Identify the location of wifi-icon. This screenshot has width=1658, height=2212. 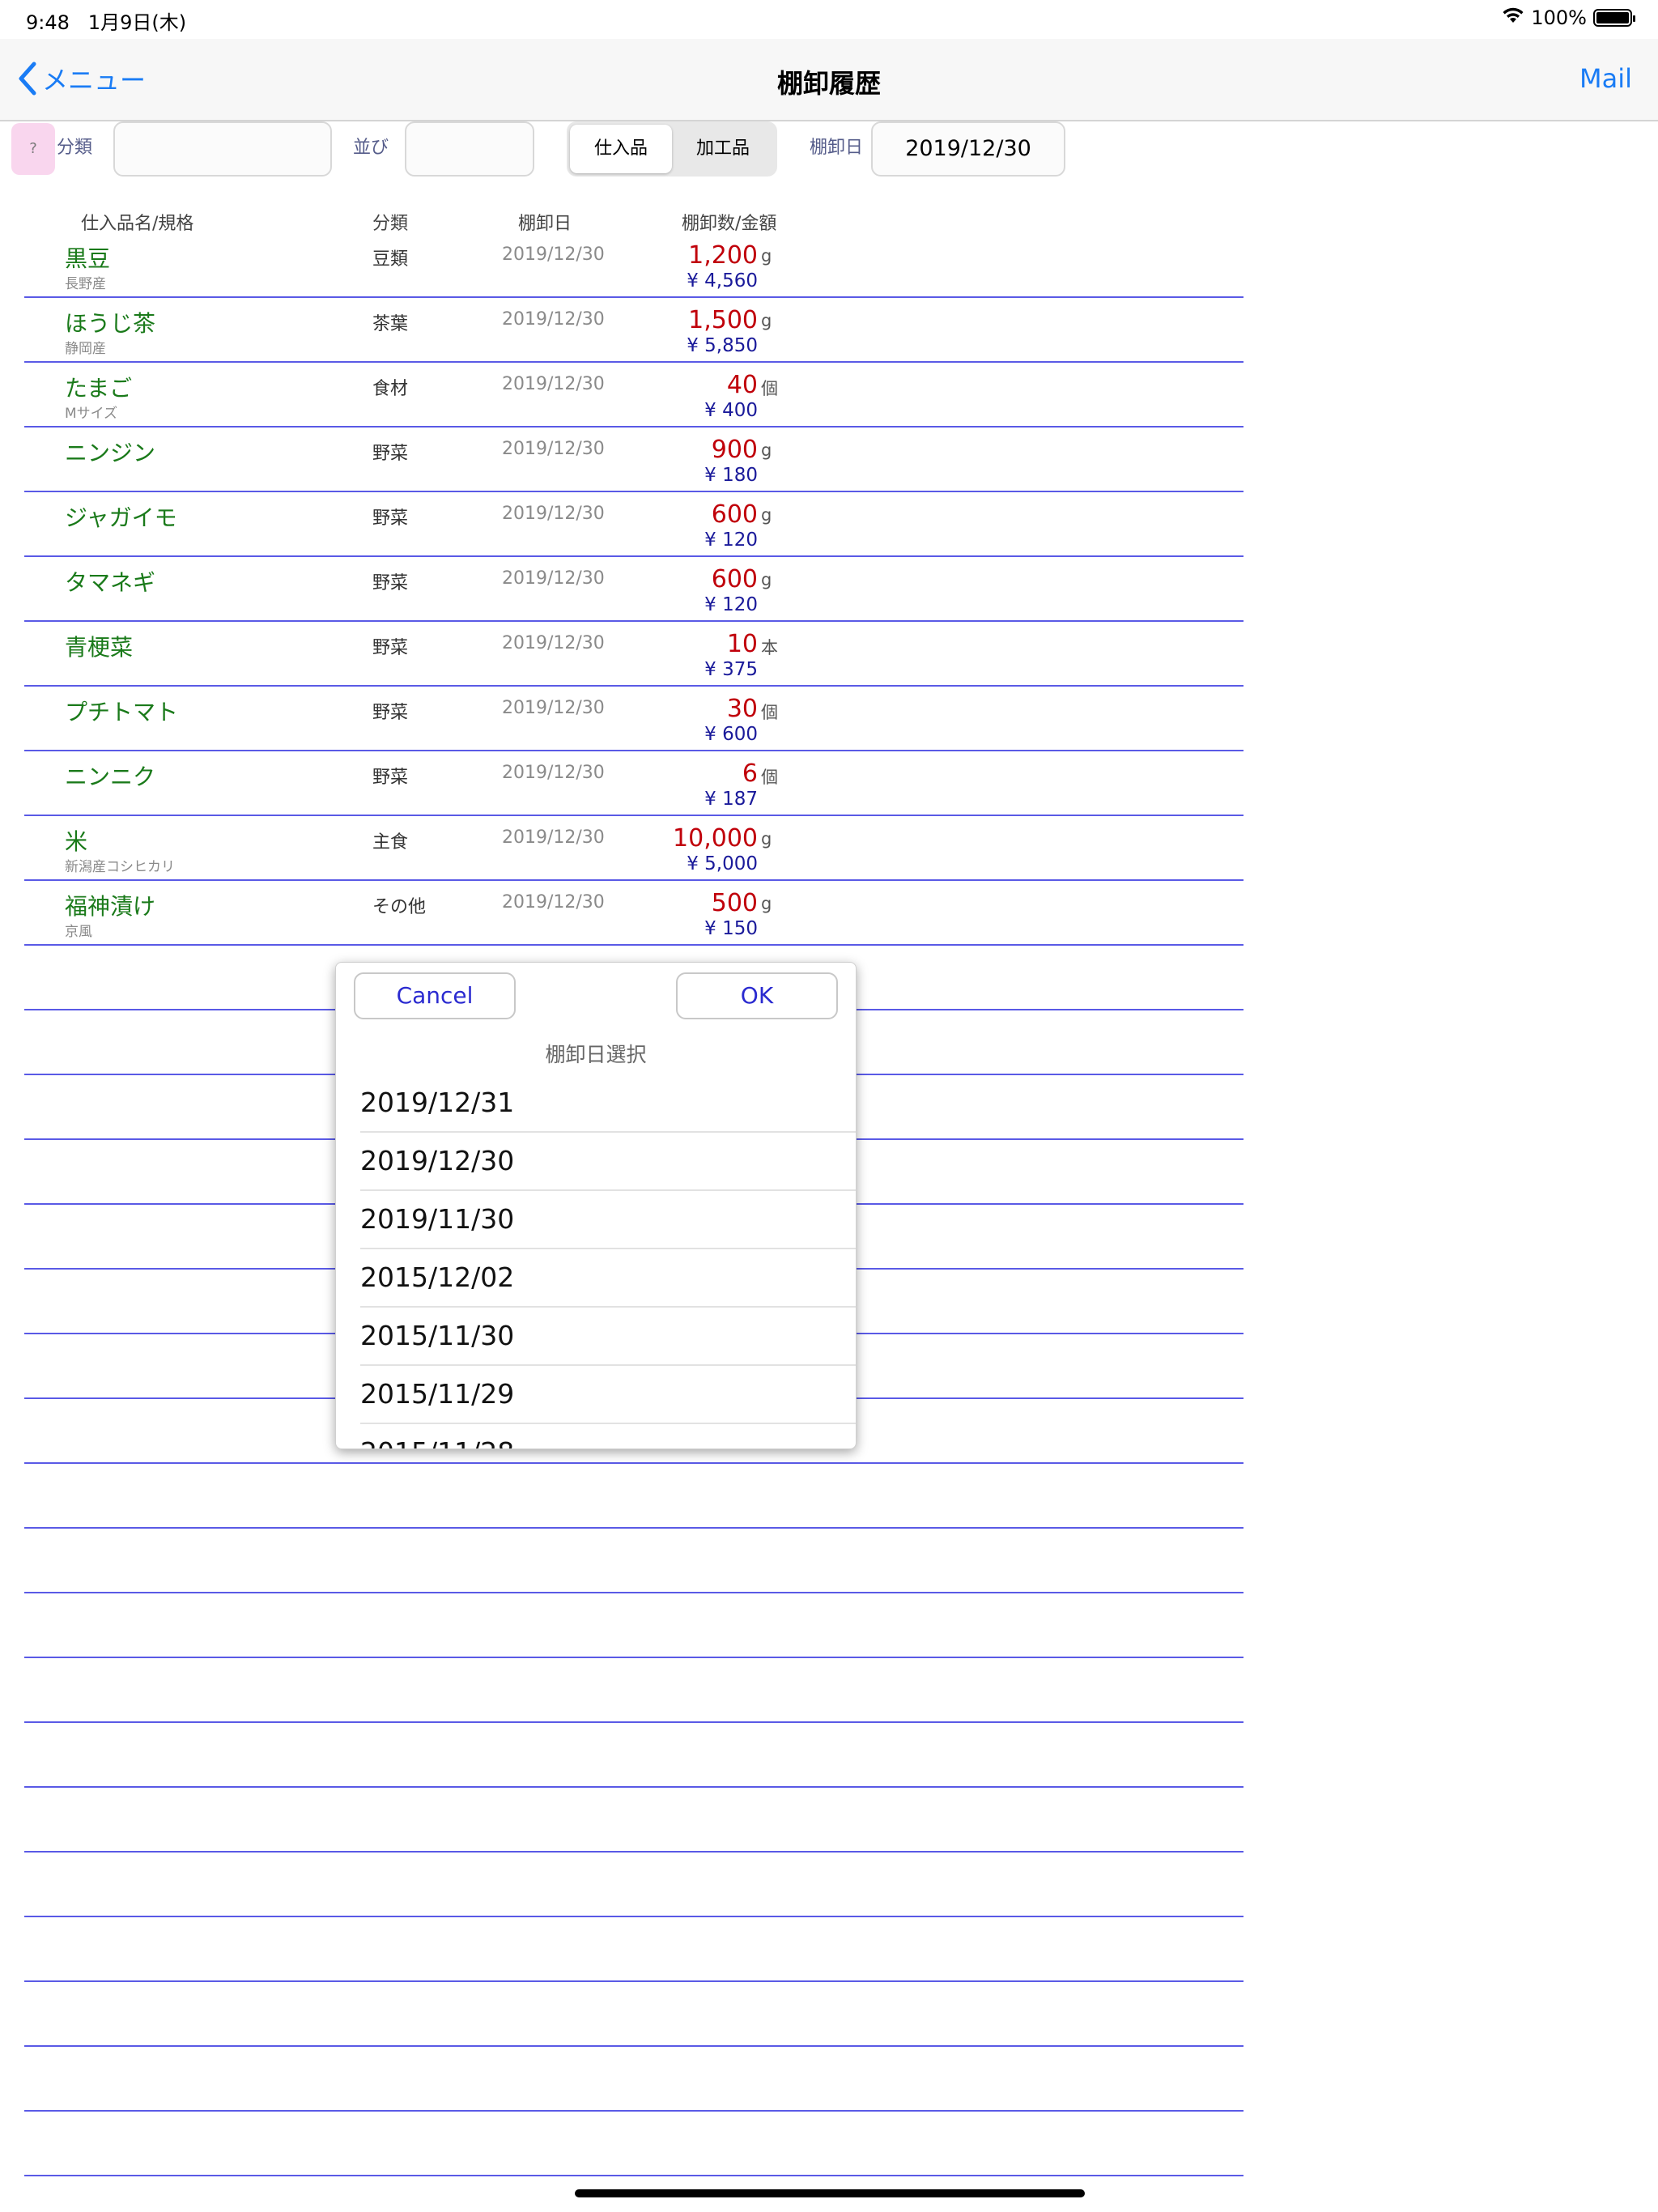
(1513, 18).